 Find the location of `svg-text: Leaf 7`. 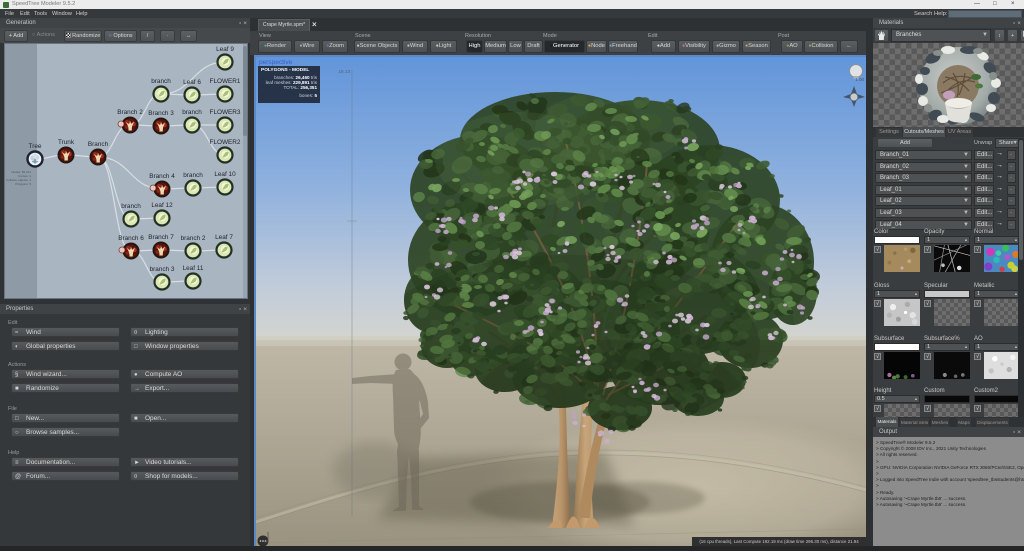

svg-text: Leaf 7 is located at coordinates (224, 237).